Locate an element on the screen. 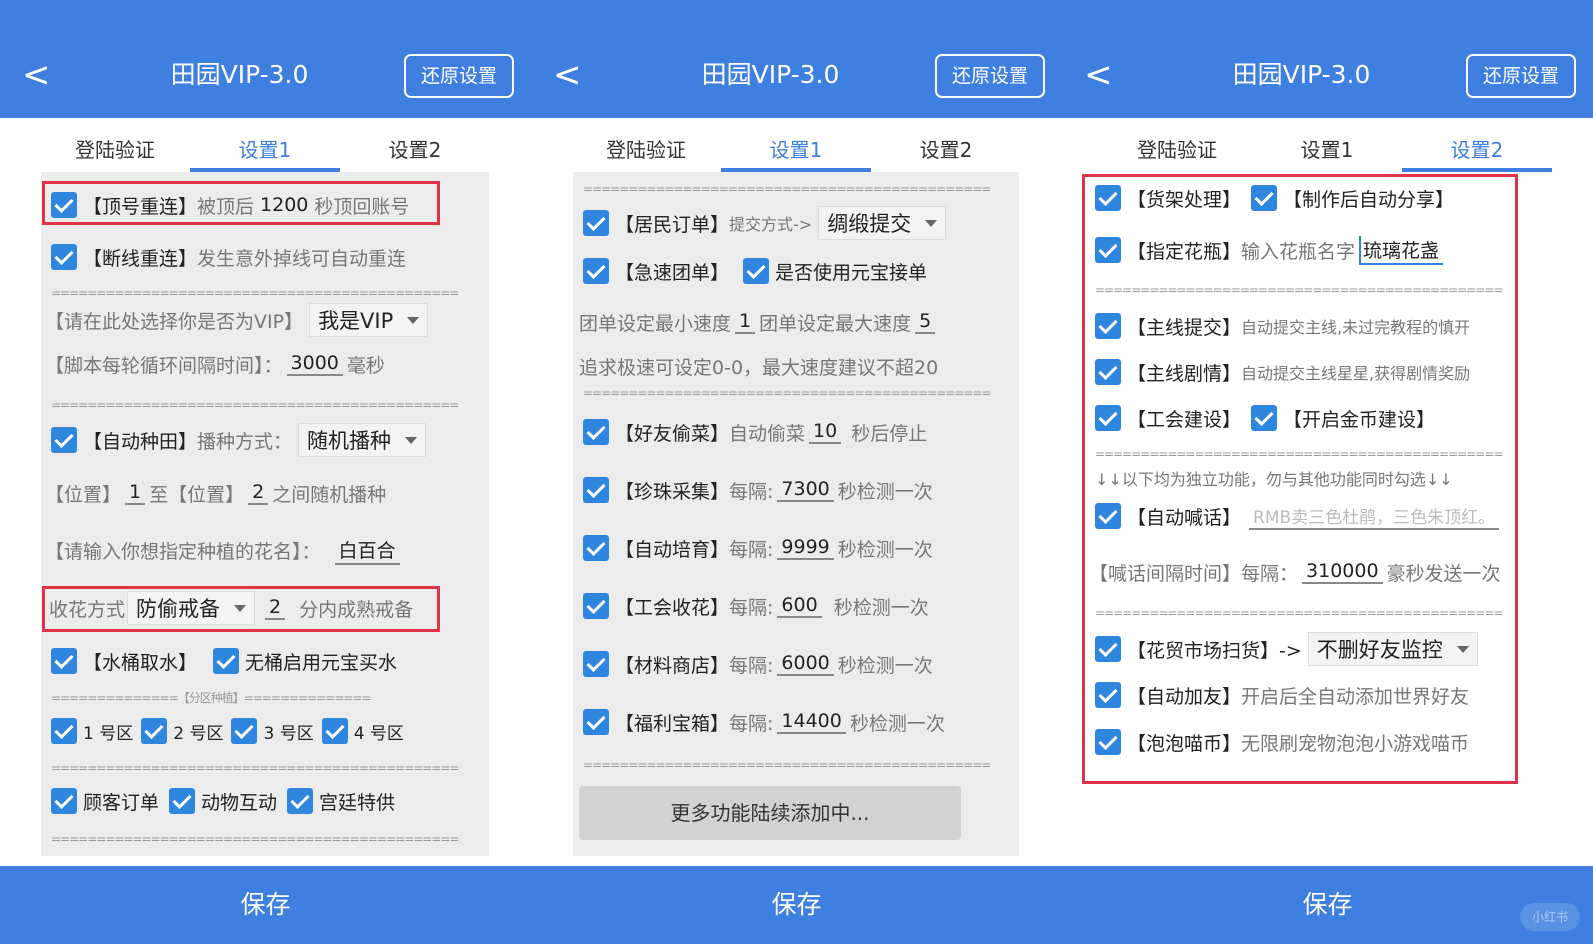 This screenshot has width=1593, height=944. caret-down-icon is located at coordinates (411, 440).